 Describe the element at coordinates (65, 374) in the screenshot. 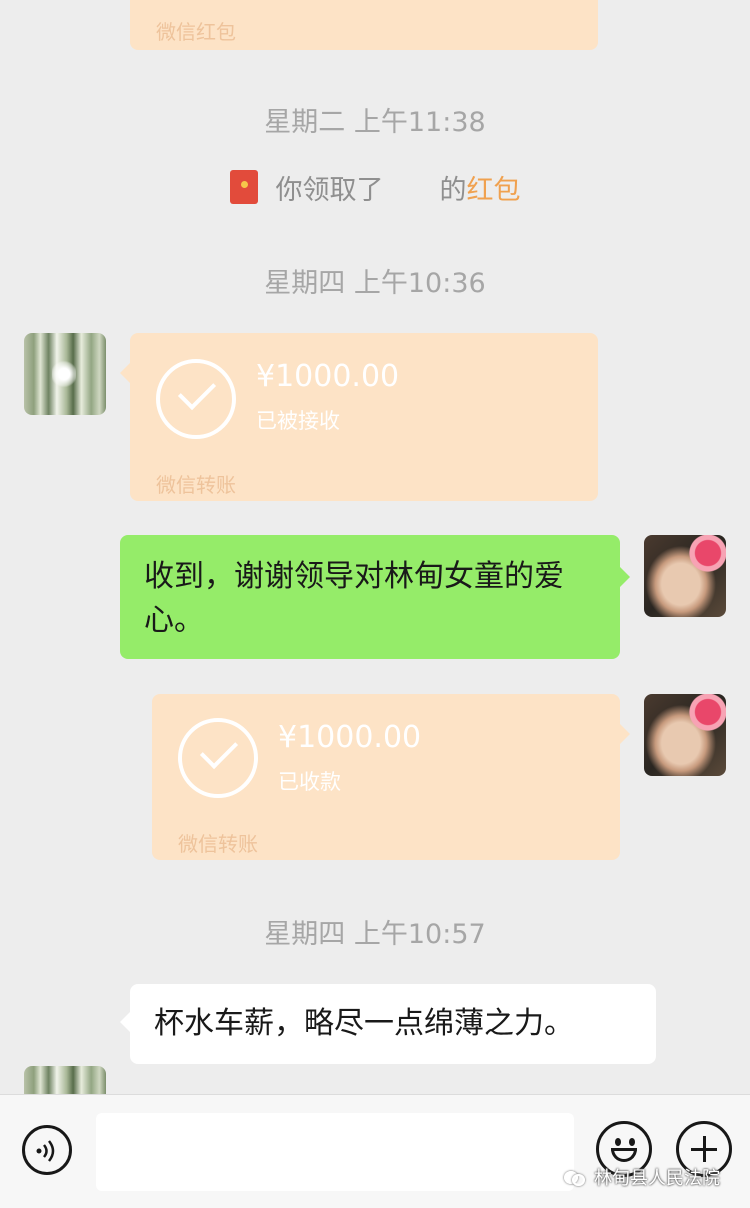

I see `avatar-contact` at that location.